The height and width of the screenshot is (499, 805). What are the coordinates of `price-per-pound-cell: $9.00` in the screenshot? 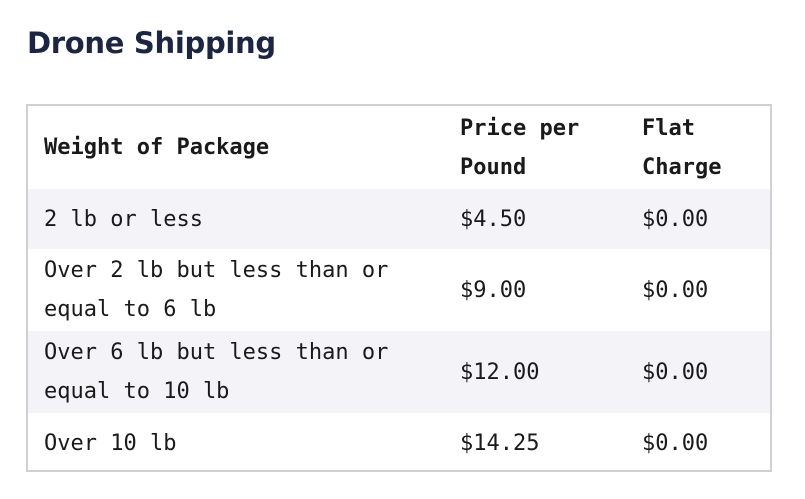 It's located at (493, 290).